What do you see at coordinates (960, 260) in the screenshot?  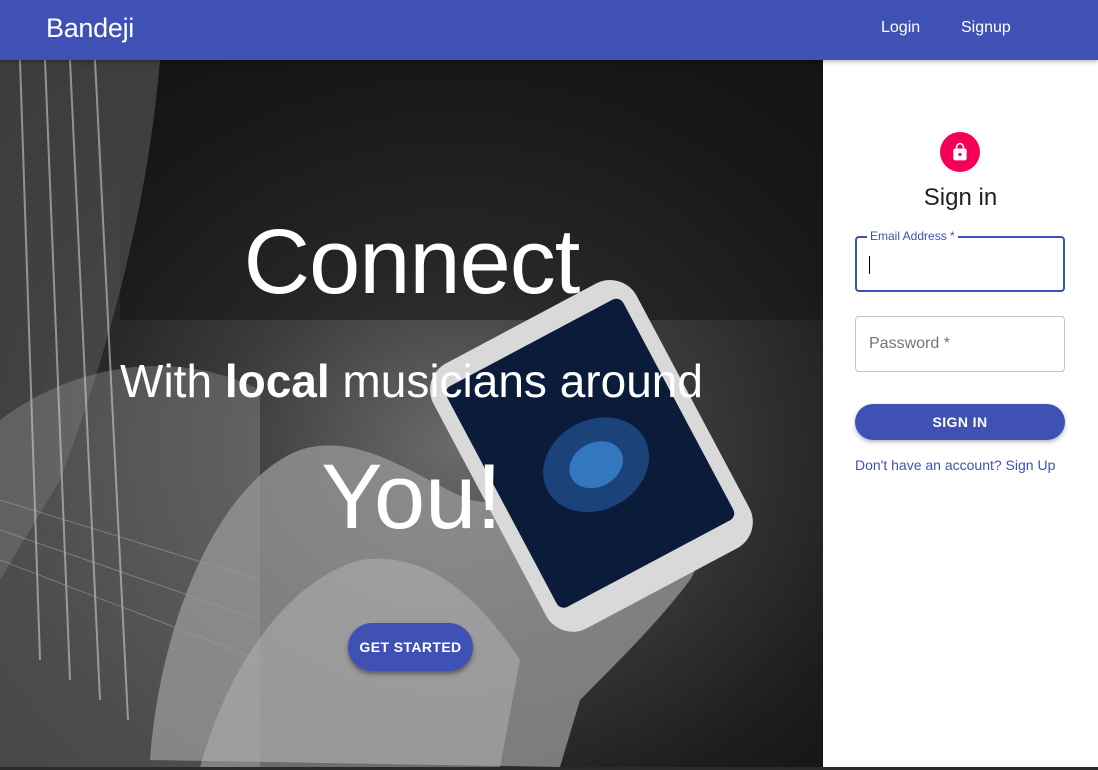 I see `email-field: Email Address *` at bounding box center [960, 260].